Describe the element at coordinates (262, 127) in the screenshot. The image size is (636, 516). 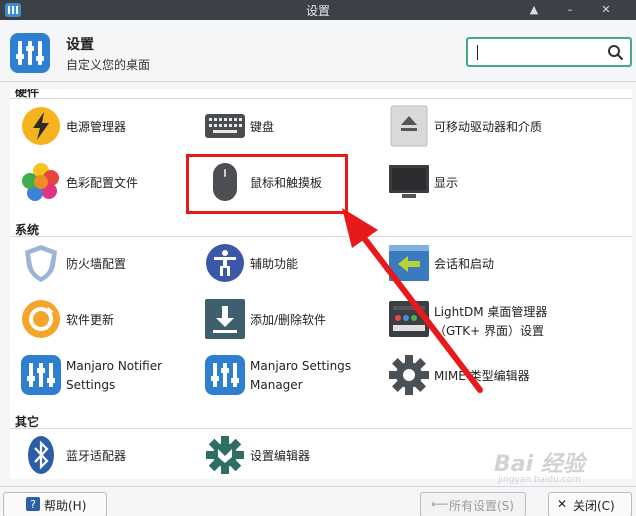
I see `item-label: 键盘` at that location.